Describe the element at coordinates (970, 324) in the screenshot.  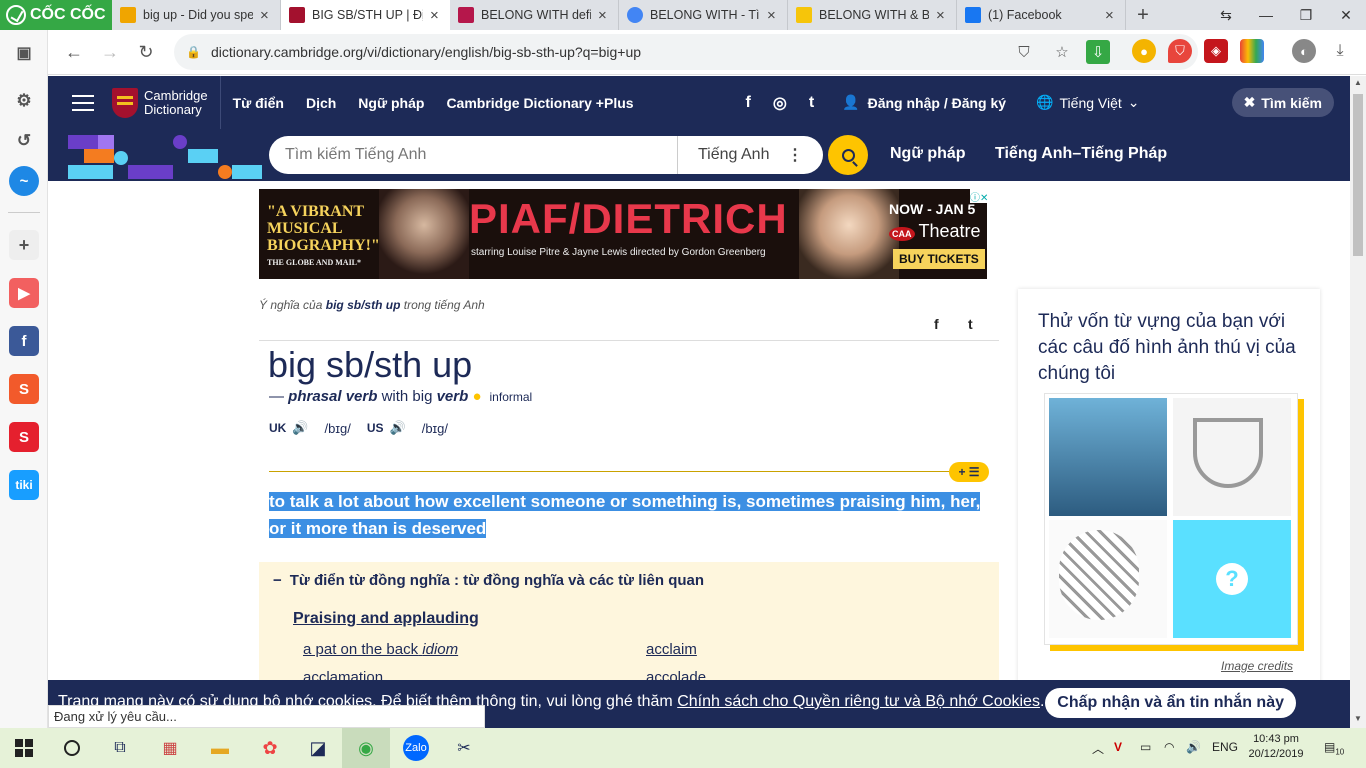
I see `share-twitter-icon: t` at that location.